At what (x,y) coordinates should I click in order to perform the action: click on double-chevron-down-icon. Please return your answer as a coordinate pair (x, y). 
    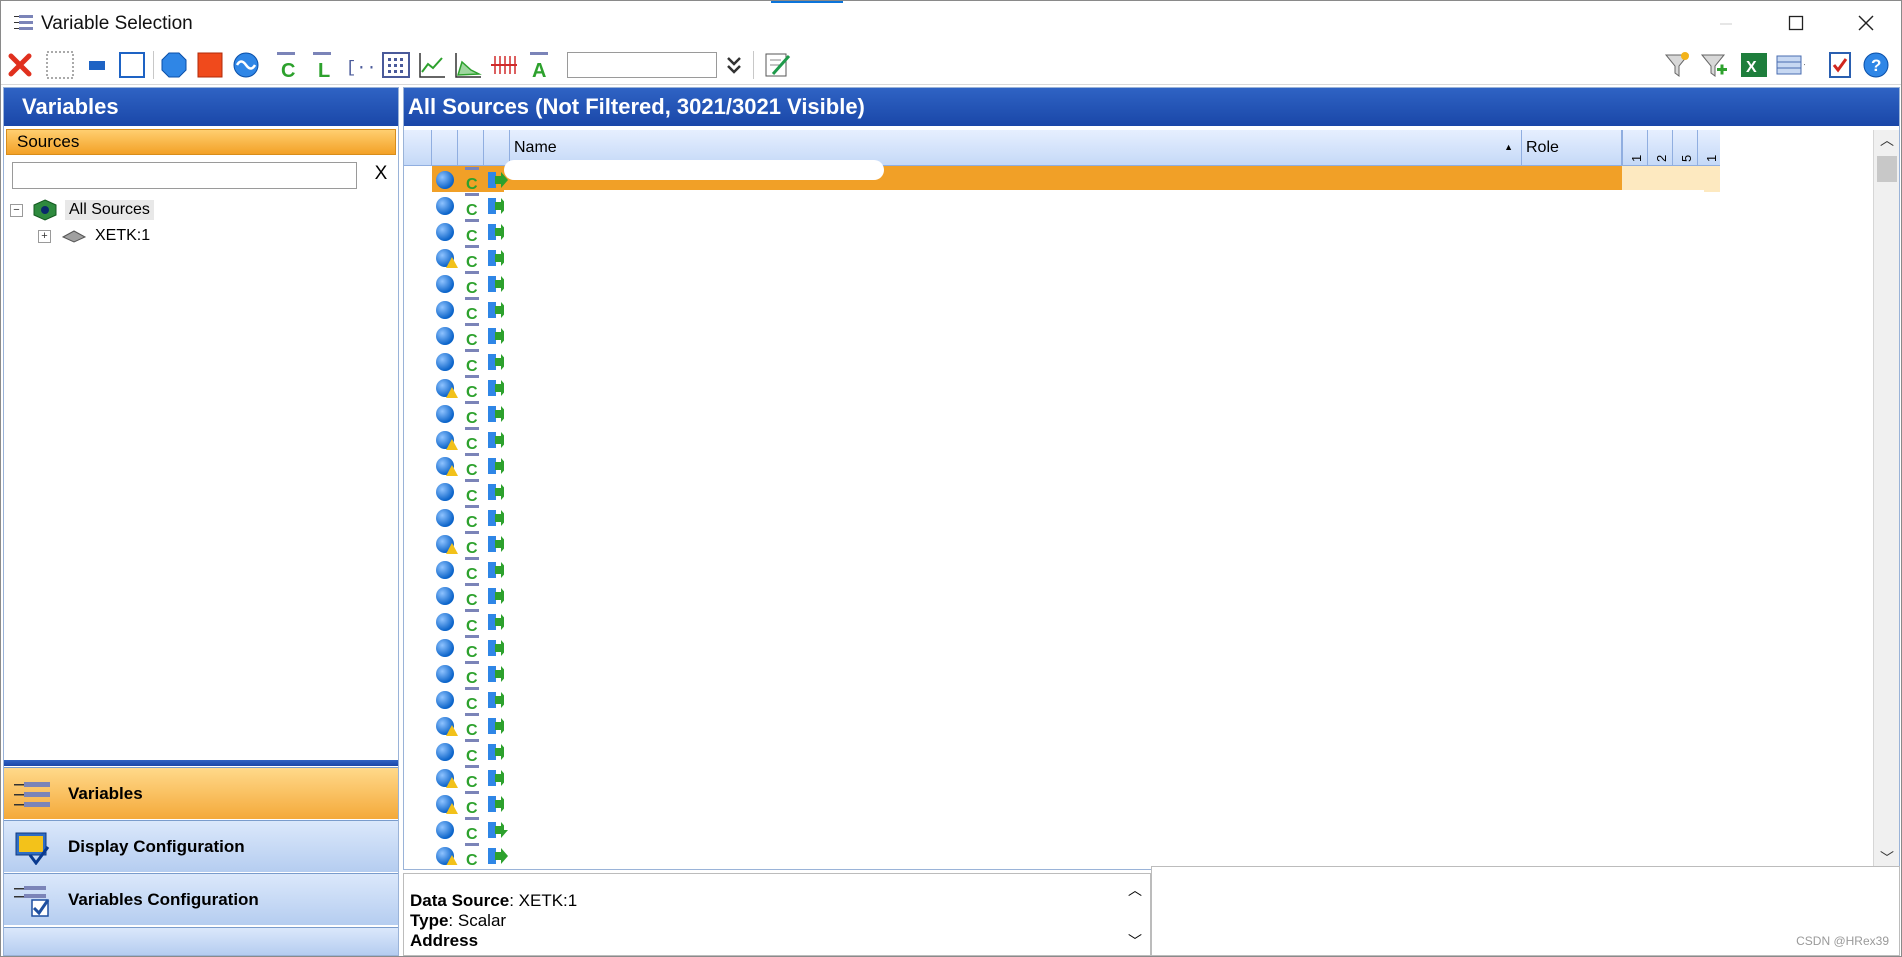
    Looking at the image, I should click on (734, 65).